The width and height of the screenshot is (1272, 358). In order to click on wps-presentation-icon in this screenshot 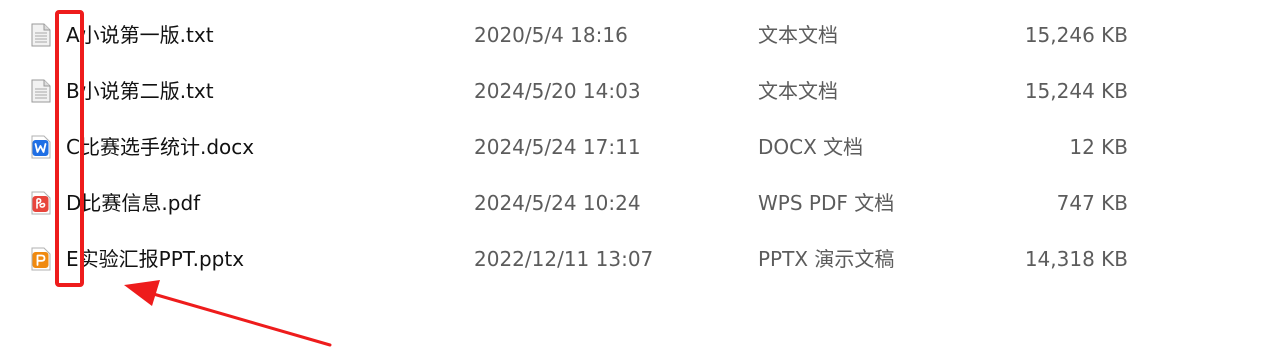, I will do `click(41, 259)`.